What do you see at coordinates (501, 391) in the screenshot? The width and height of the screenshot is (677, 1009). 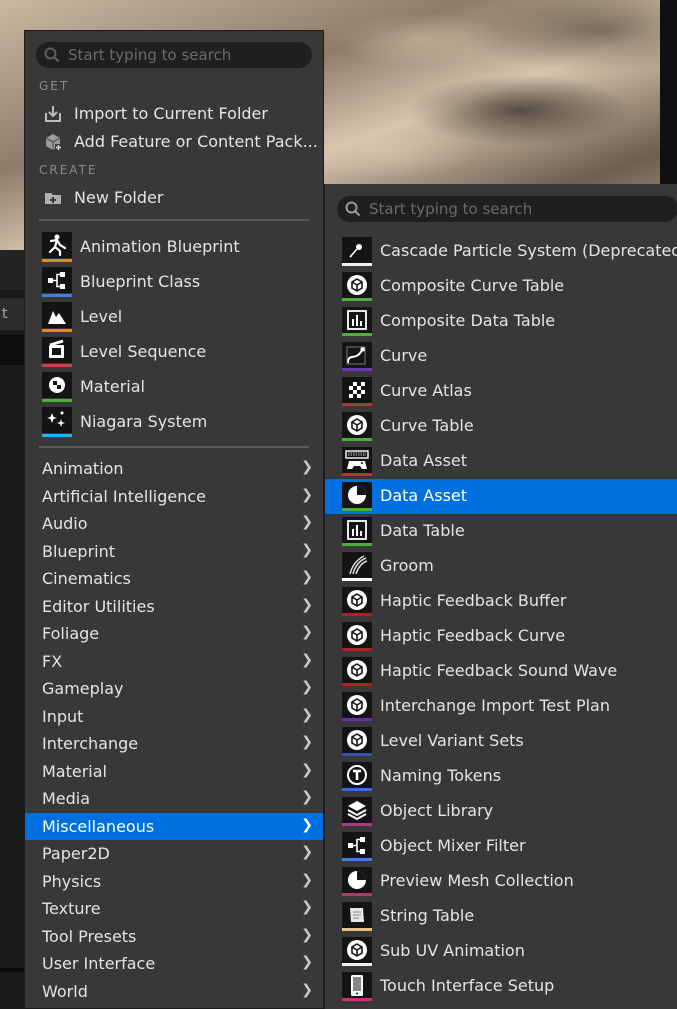 I see `submenu-item-curve-atlas: Curve Atlas` at bounding box center [501, 391].